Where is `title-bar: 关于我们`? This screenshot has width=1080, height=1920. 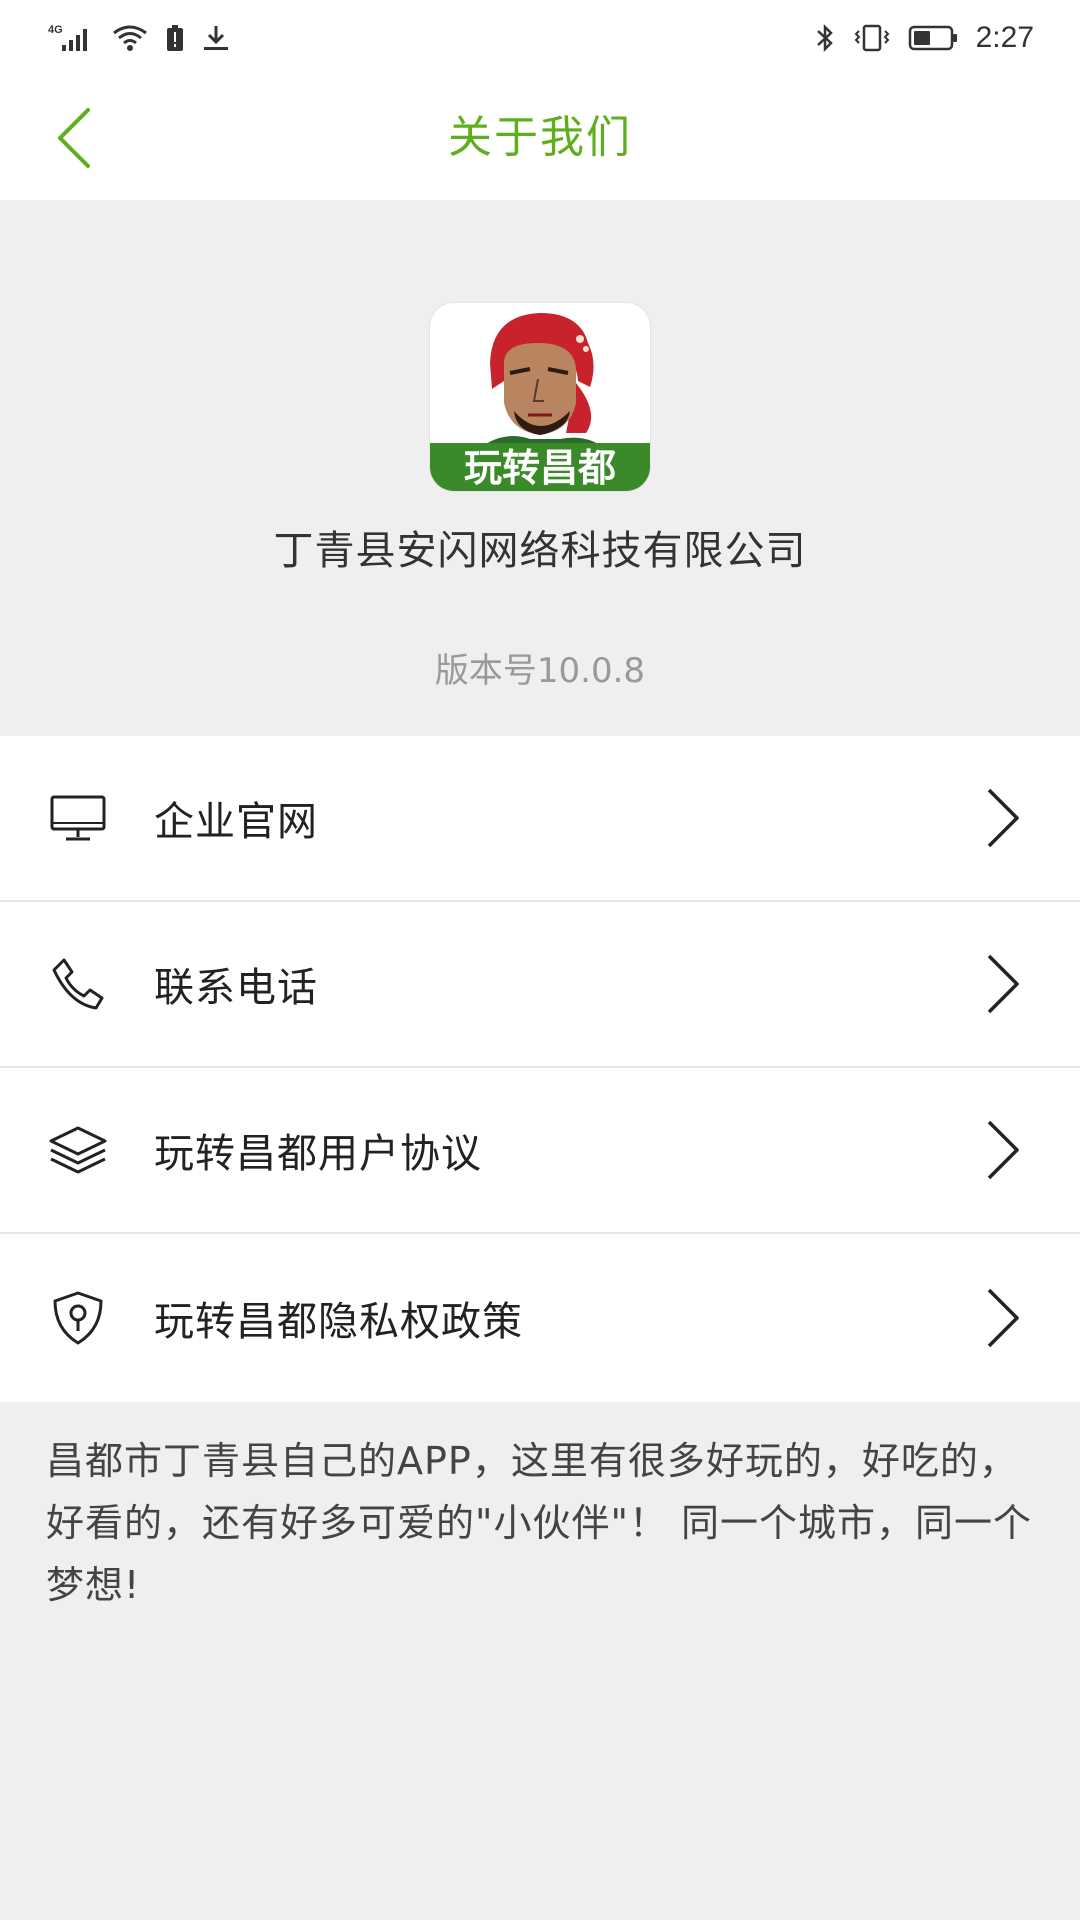 title-bar: 关于我们 is located at coordinates (540, 138).